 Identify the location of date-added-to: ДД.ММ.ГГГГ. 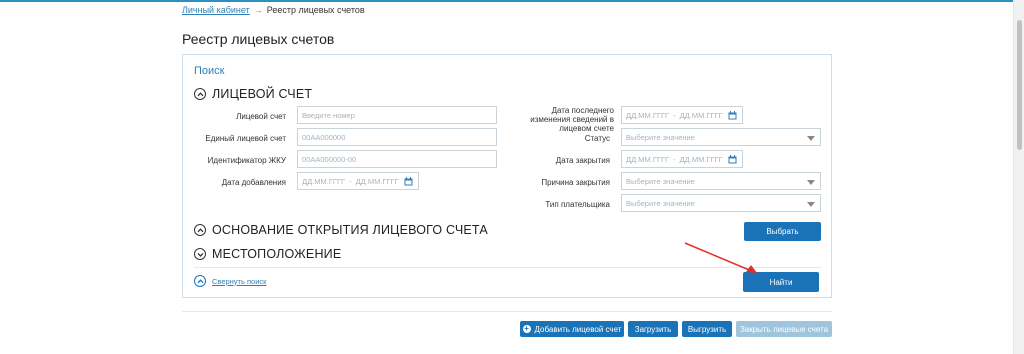
(377, 181).